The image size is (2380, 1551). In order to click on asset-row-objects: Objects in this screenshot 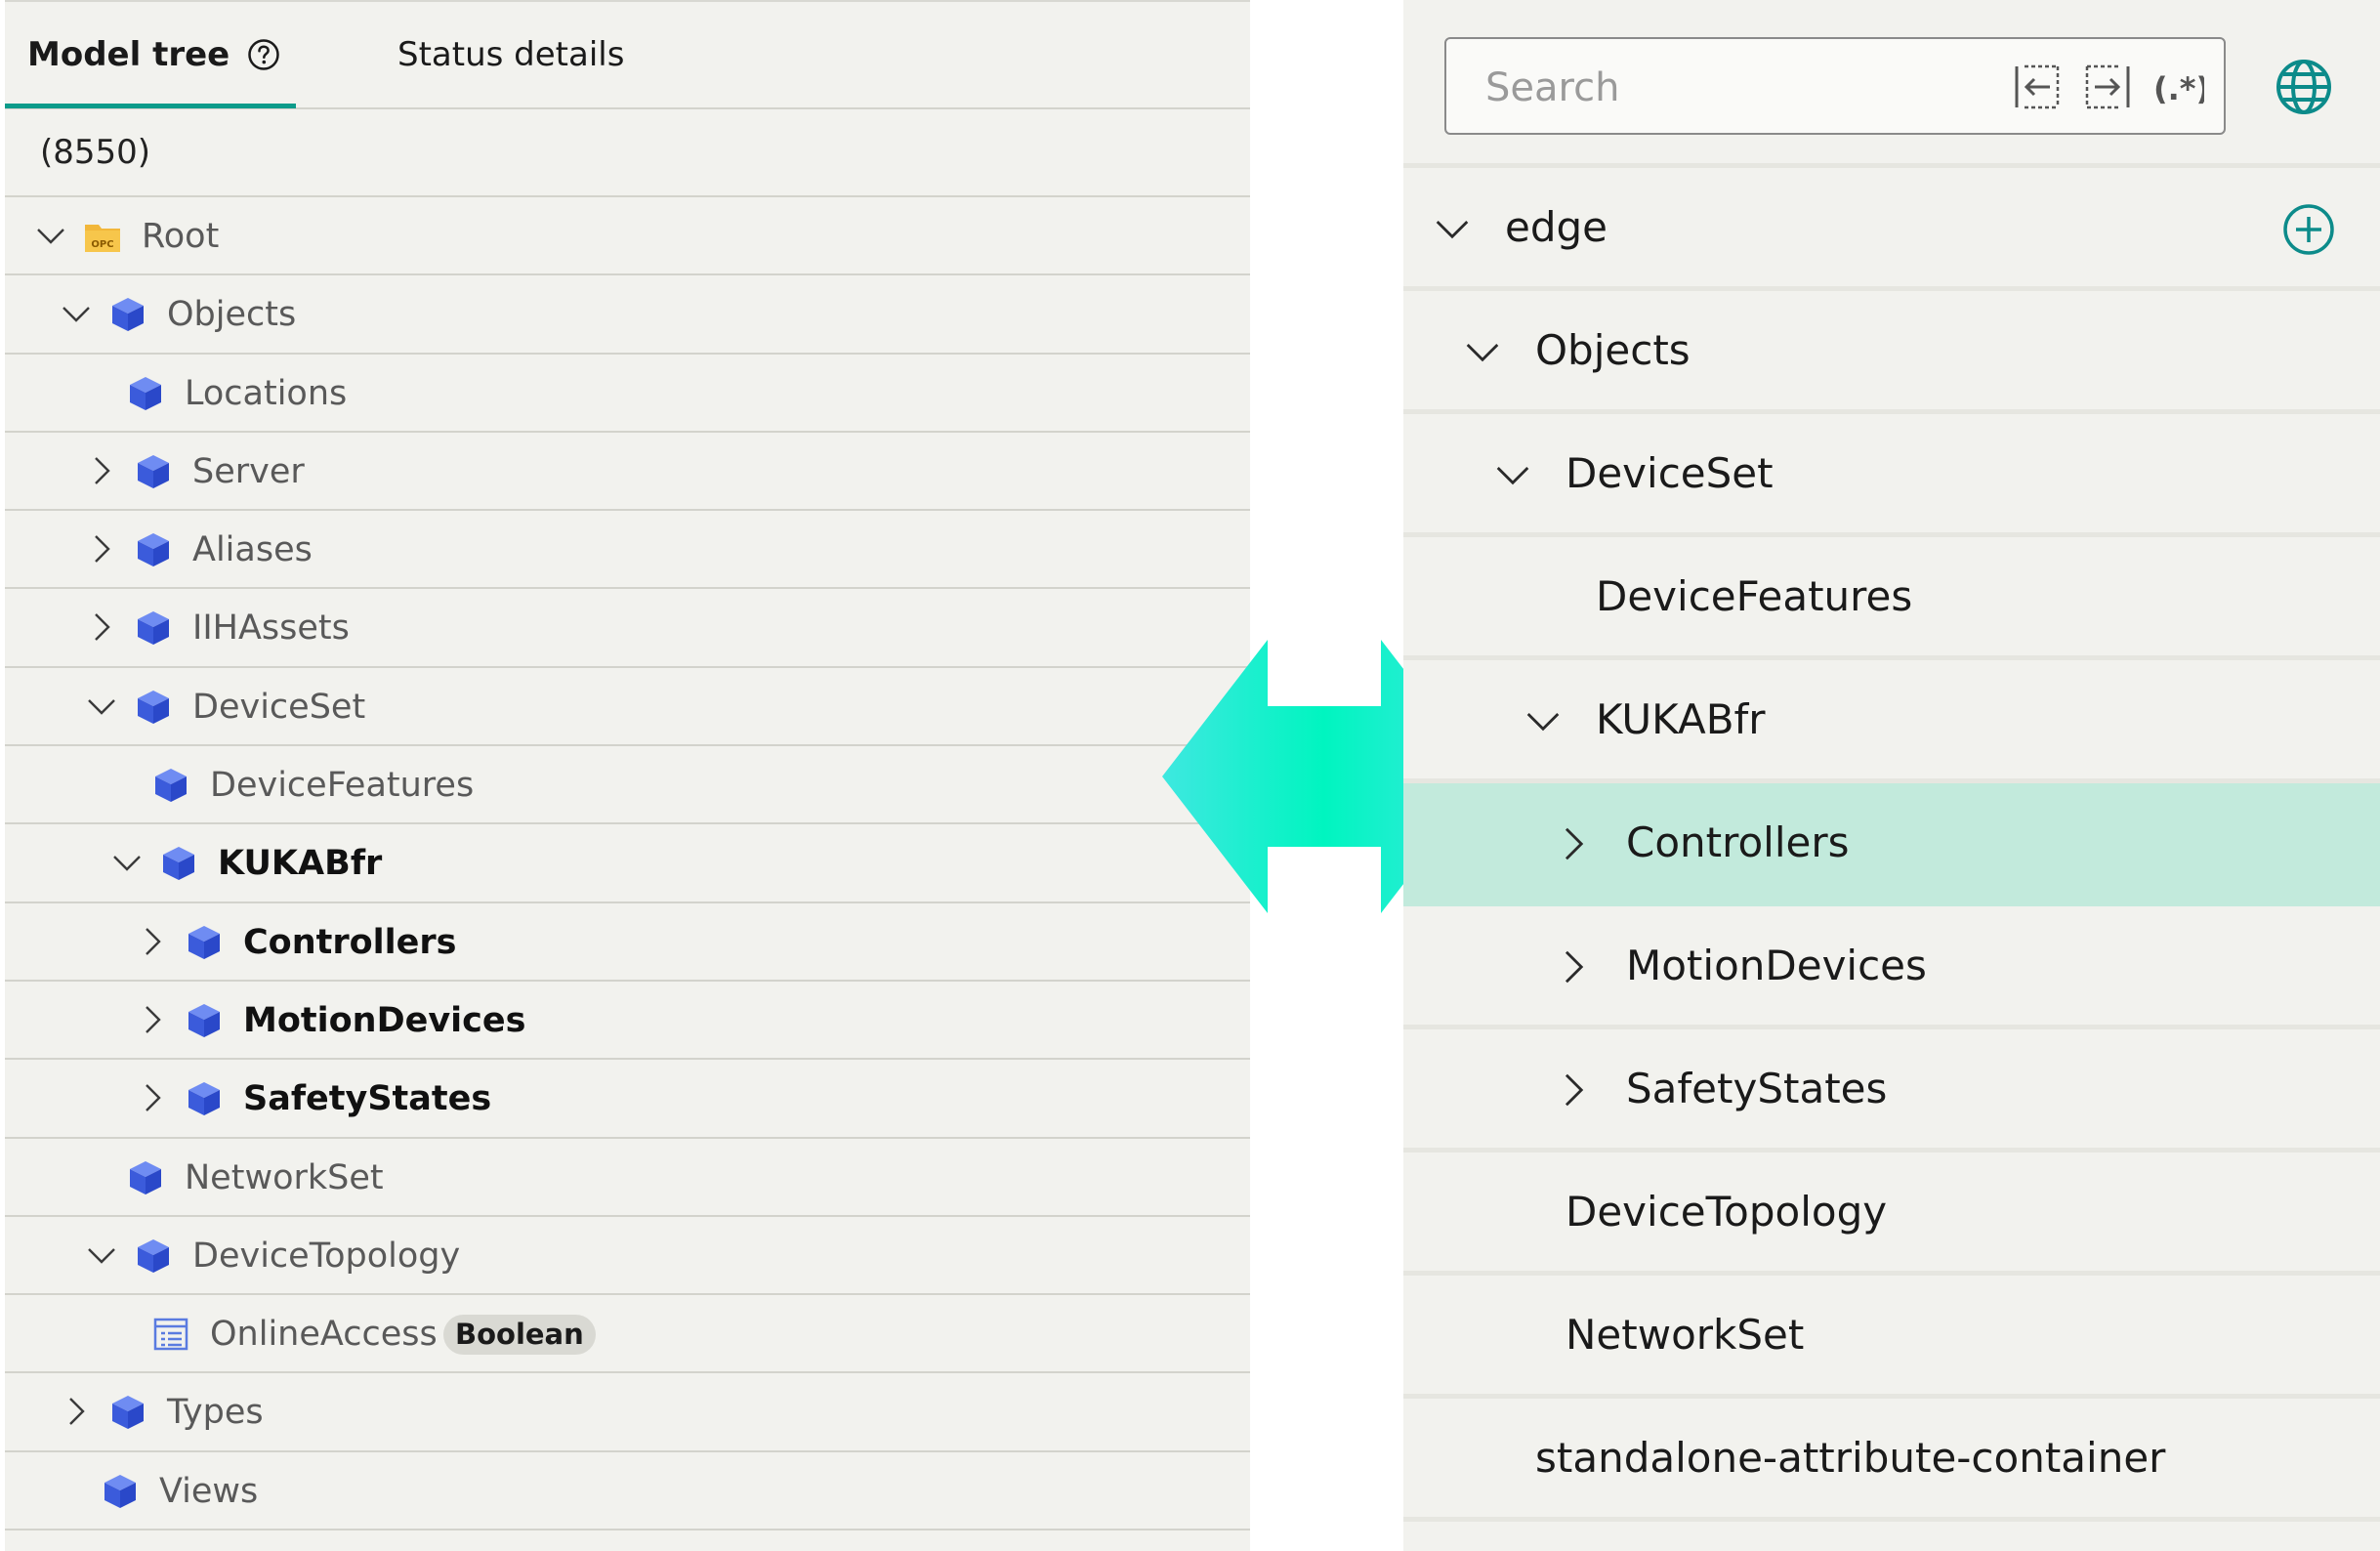, I will do `click(1891, 352)`.